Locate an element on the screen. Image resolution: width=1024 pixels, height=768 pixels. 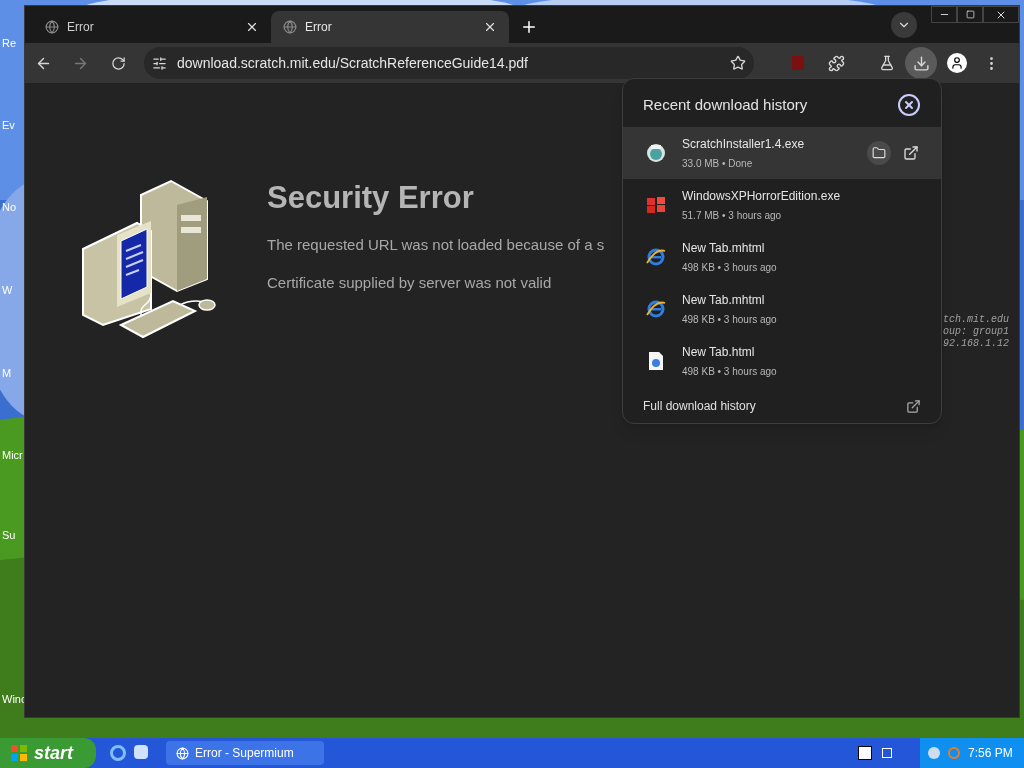
installer-icon is located at coordinates (656, 153).